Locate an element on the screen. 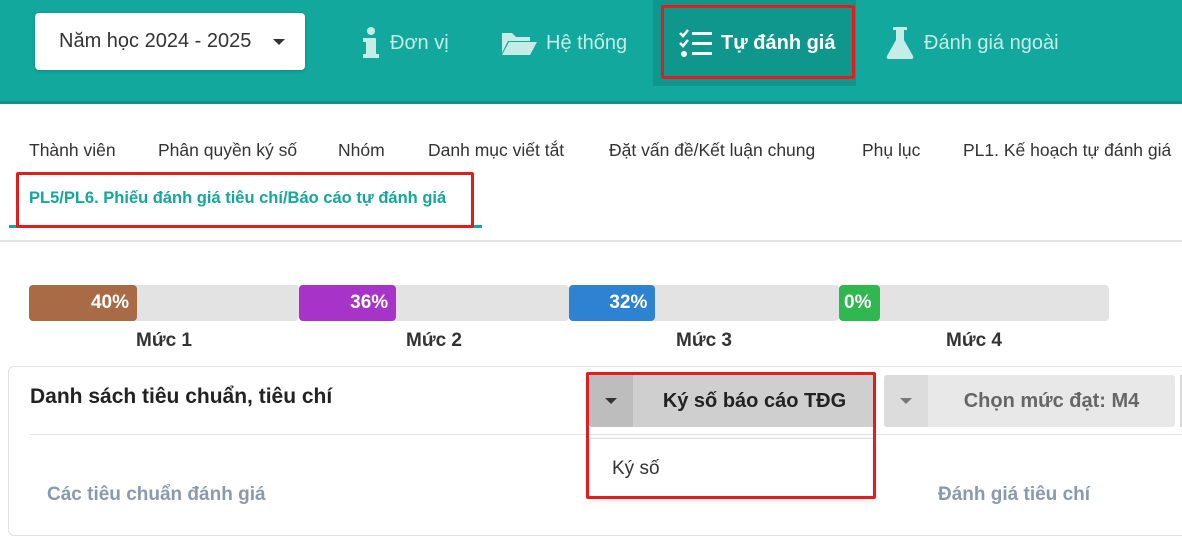 The image size is (1182, 536). tab-thanh-vien: Thành viên is located at coordinates (72, 150).